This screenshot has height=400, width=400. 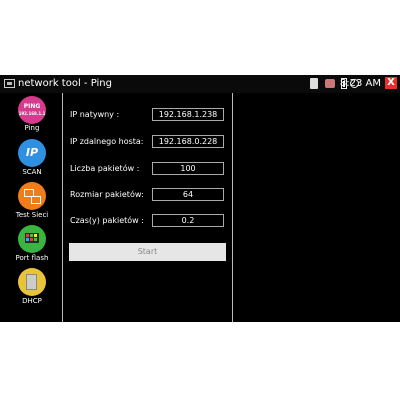 I want to click on sidebar-divider, so click(x=62, y=207).